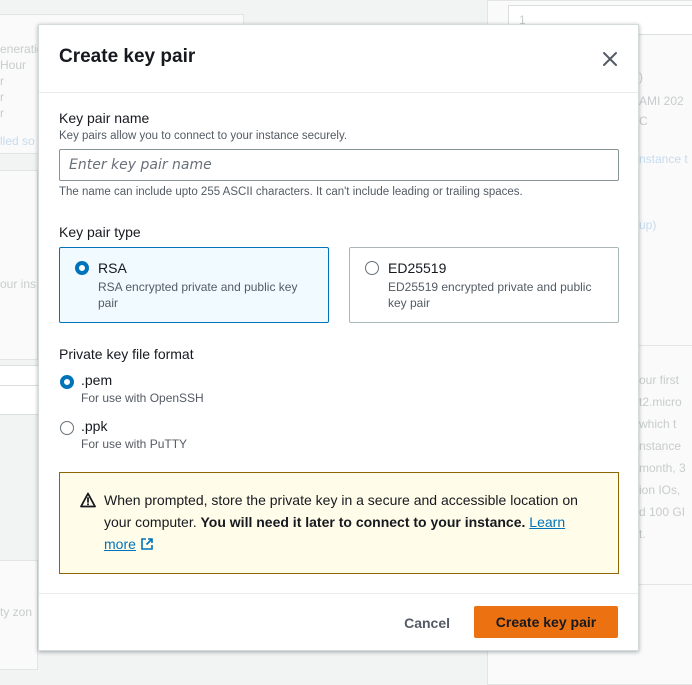  Describe the element at coordinates (661, 101) in the screenshot. I see `background-text: AMI 202` at that location.